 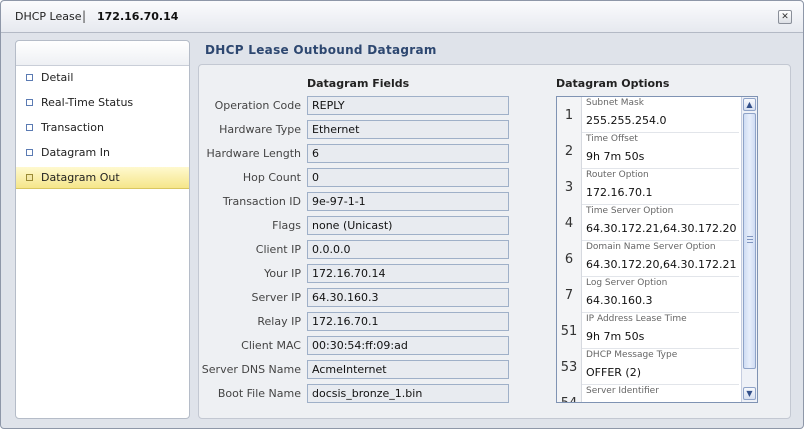 I want to click on option-value: 64.30.172.20,64.30.172.21, so click(x=661, y=264).